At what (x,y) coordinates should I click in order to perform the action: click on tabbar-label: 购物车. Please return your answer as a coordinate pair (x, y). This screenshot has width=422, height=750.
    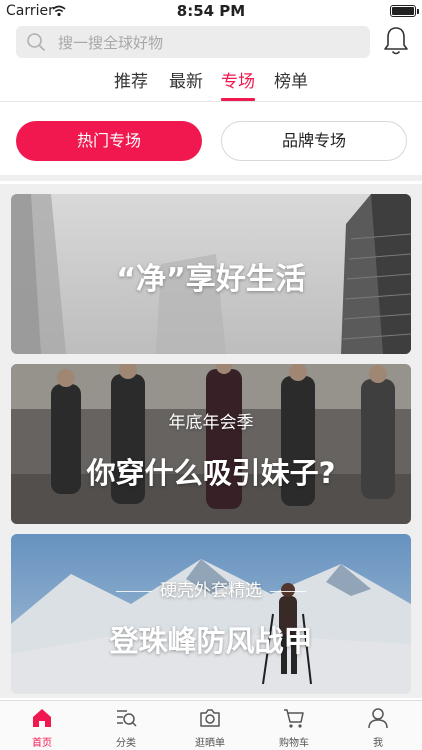
    Looking at the image, I should click on (294, 743).